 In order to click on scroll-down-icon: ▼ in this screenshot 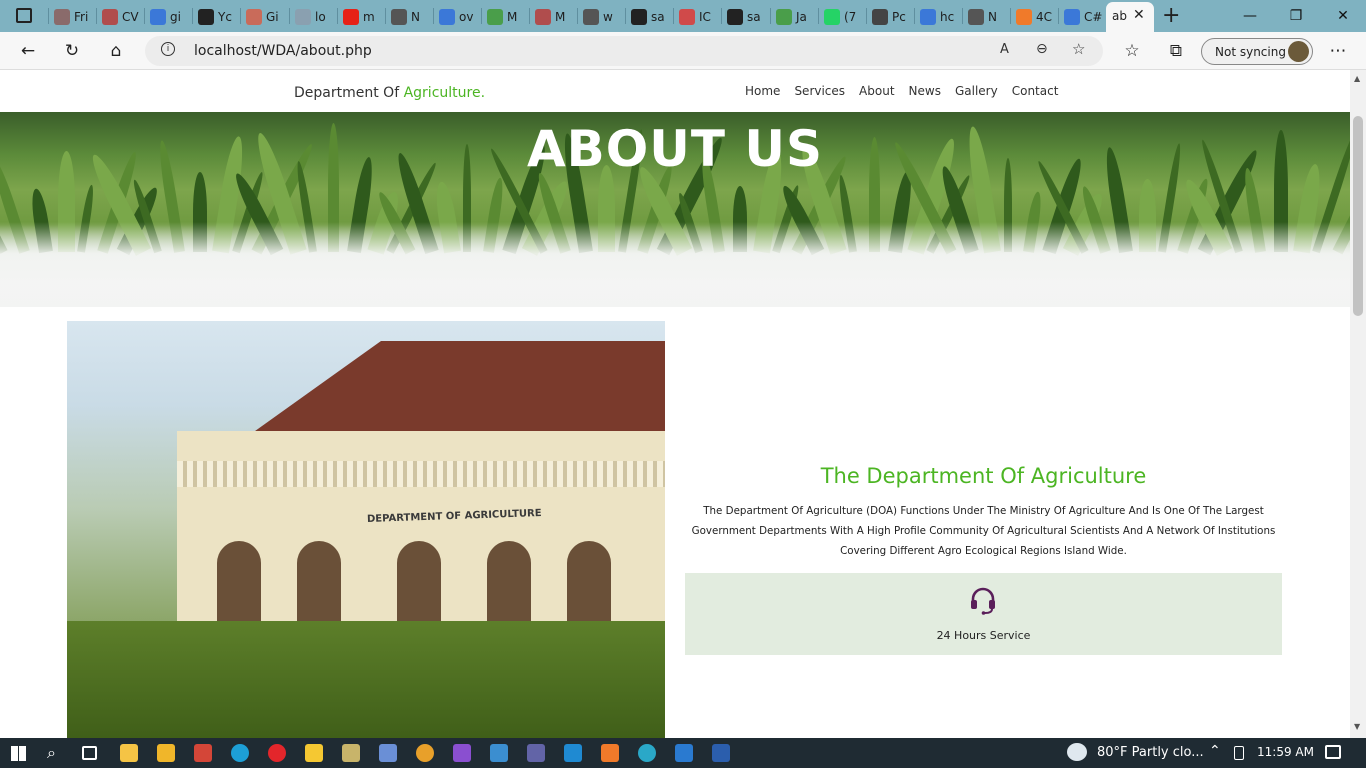, I will do `click(1357, 726)`.